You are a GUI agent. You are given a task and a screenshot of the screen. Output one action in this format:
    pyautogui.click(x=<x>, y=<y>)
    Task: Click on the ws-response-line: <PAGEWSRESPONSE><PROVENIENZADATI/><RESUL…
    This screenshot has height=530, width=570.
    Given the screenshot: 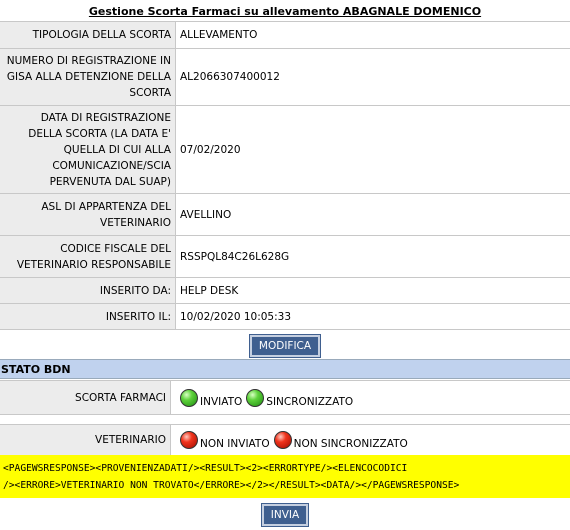 What is the action you would take?
    pyautogui.click(x=205, y=468)
    